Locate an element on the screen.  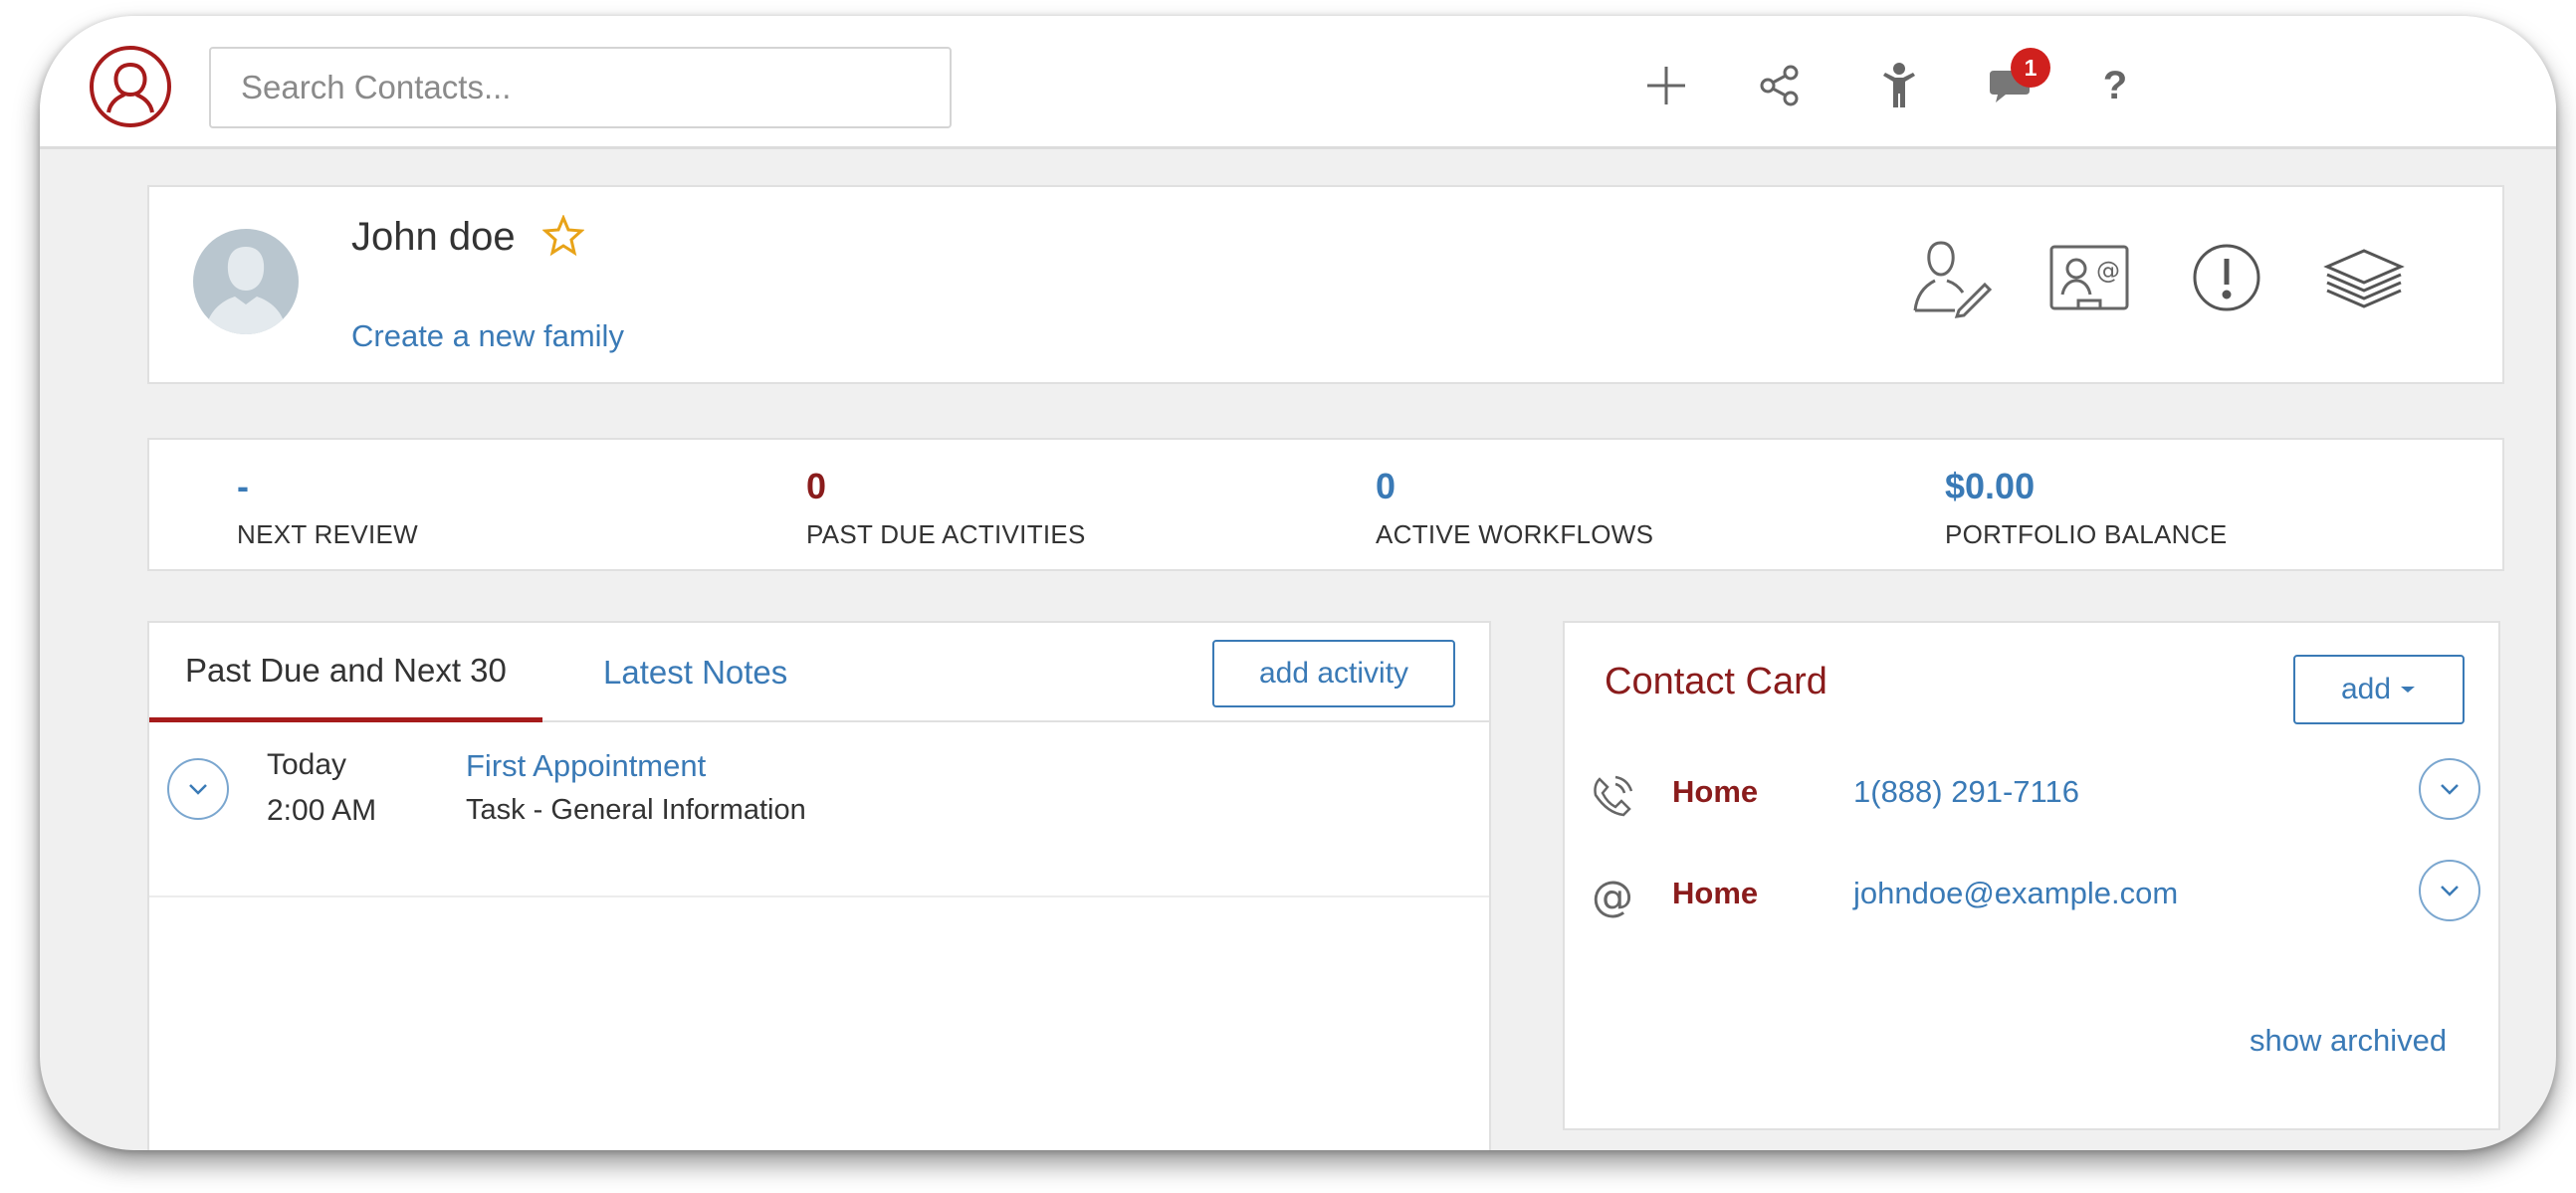
activity-title-link: First Appointment is located at coordinates (586, 766).